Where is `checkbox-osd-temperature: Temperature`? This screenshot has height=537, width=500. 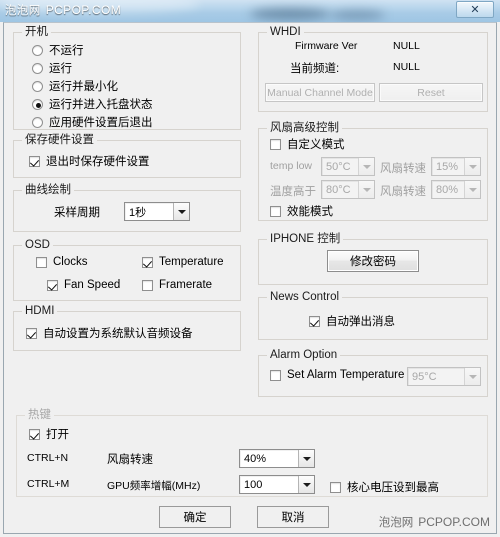
checkbox-osd-temperature: Temperature is located at coordinates (183, 262).